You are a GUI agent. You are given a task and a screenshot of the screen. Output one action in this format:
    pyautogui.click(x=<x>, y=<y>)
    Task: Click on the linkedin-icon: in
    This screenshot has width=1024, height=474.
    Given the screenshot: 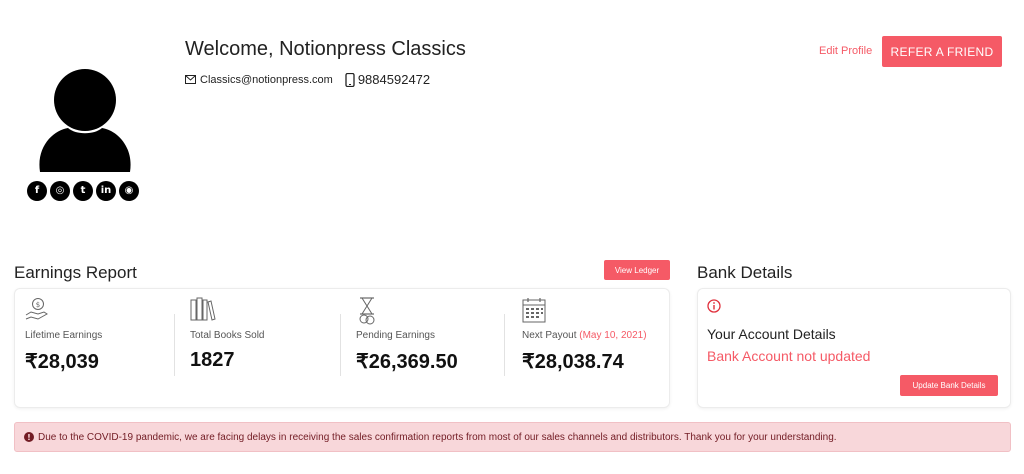 What is the action you would take?
    pyautogui.click(x=106, y=191)
    